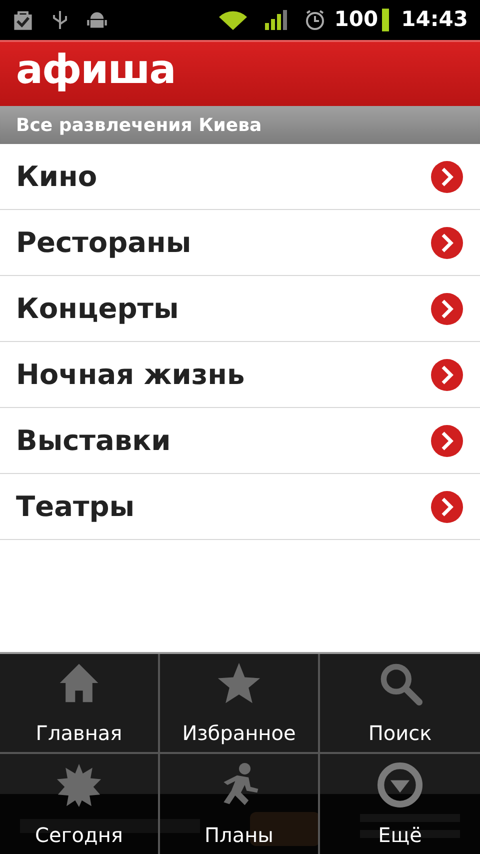 Image resolution: width=480 pixels, height=854 pixels. What do you see at coordinates (356, 20) in the screenshot?
I see `battery-level: 100` at bounding box center [356, 20].